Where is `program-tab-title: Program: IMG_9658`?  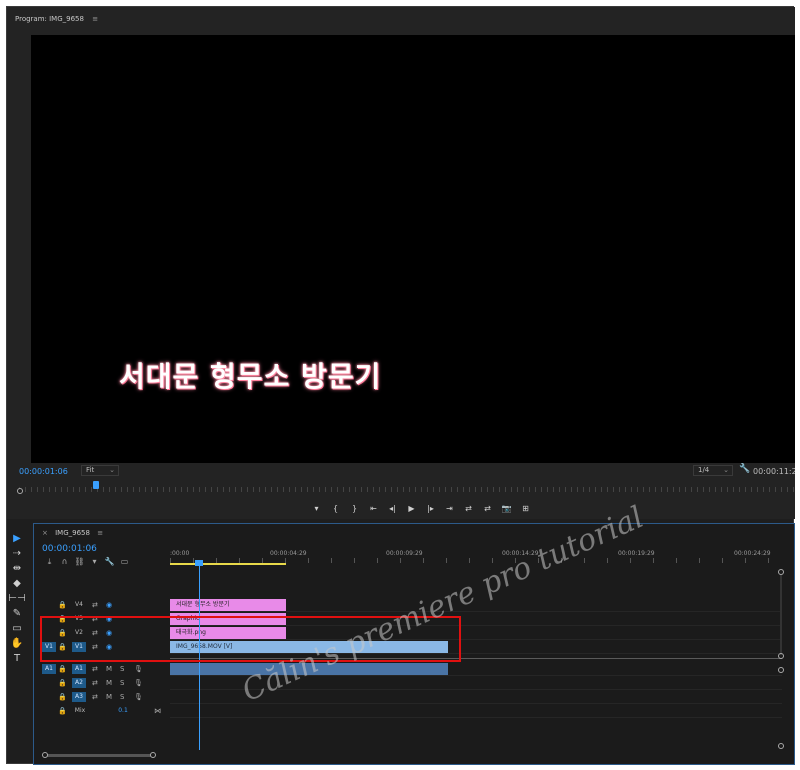
program-tab-title: Program: IMG_9658 is located at coordinates (49, 19).